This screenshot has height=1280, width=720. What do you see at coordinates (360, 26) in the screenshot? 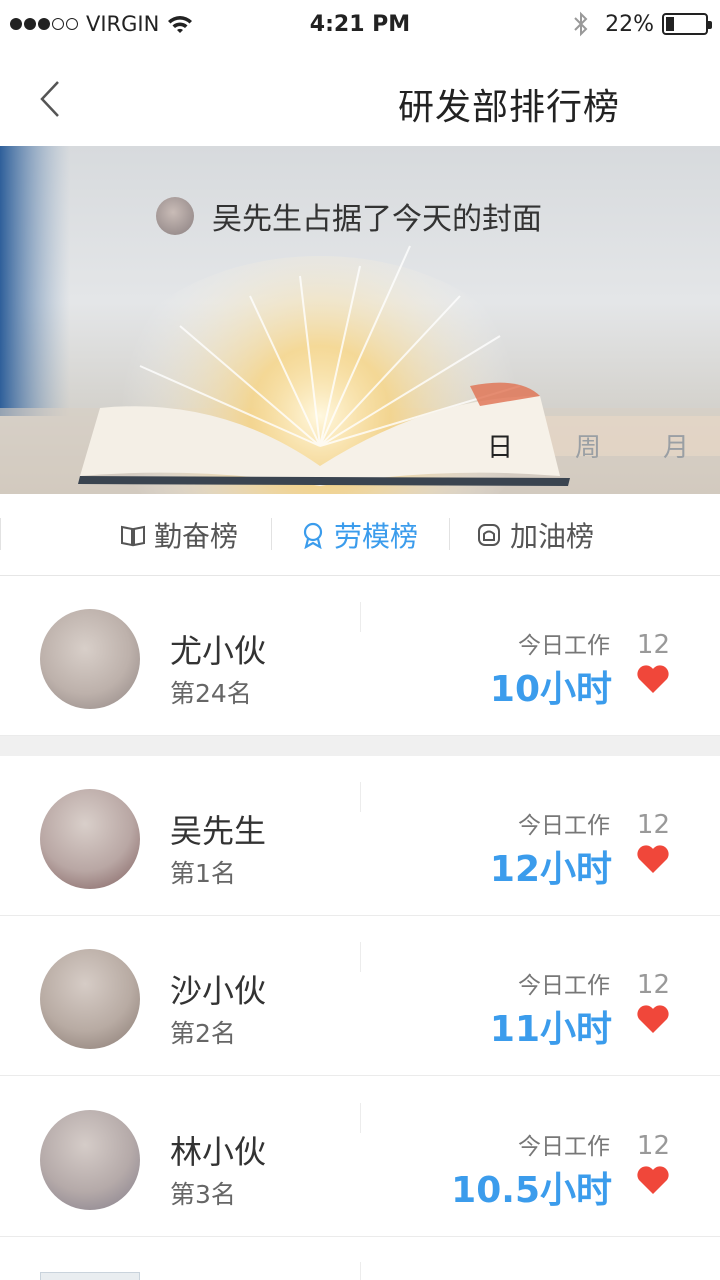
I see `status-bar: VIRGIN 4:21 PM 22%` at bounding box center [360, 26].